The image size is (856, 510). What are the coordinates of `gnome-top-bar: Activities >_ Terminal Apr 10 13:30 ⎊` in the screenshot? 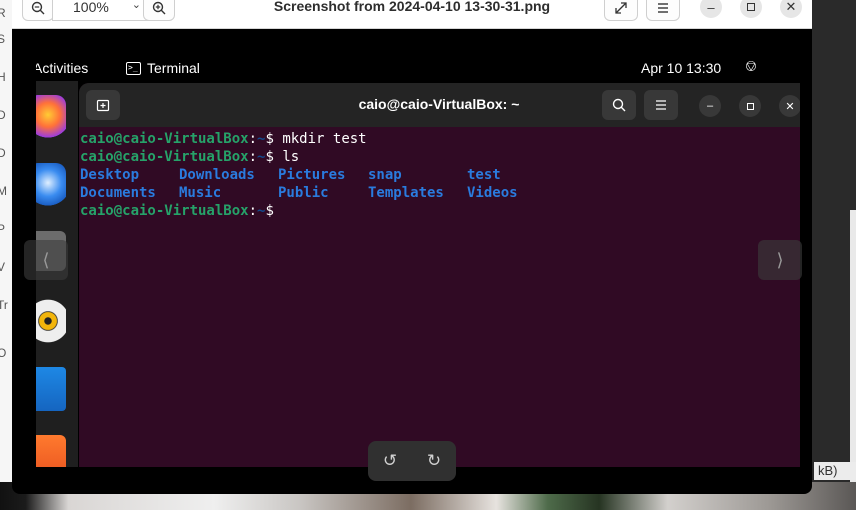 It's located at (418, 68).